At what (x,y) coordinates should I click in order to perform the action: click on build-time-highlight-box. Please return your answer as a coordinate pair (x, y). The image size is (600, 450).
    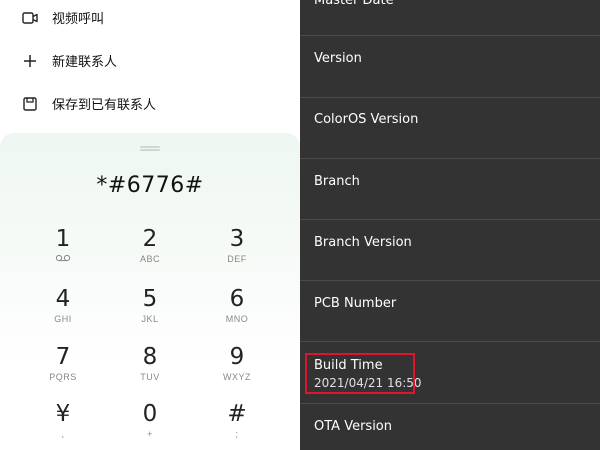
    Looking at the image, I should click on (360, 373).